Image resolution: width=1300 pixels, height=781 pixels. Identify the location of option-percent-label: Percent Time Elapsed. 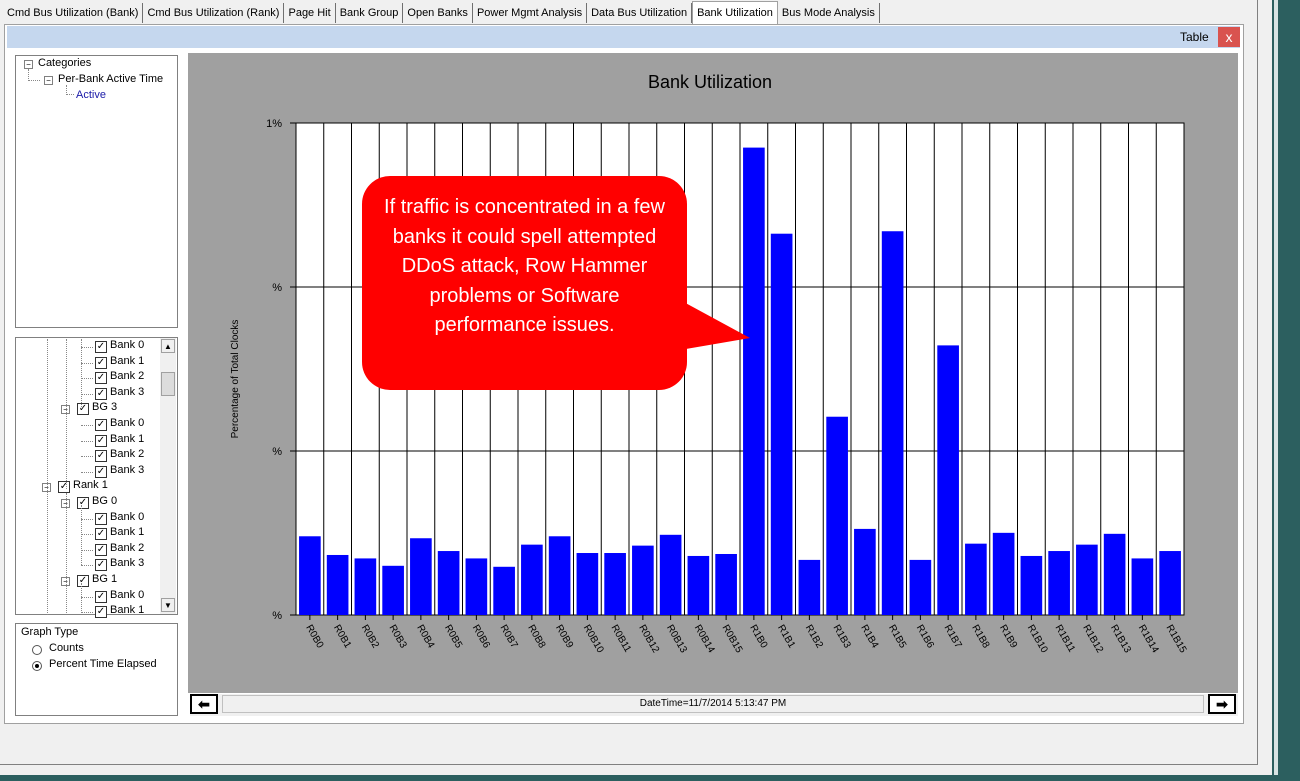
(103, 664).